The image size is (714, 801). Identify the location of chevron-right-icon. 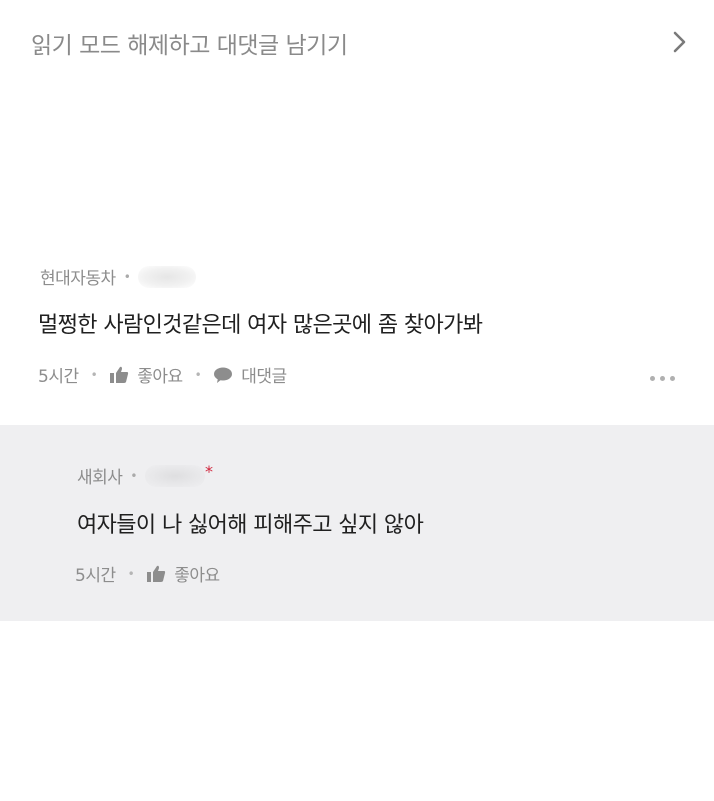
(680, 42).